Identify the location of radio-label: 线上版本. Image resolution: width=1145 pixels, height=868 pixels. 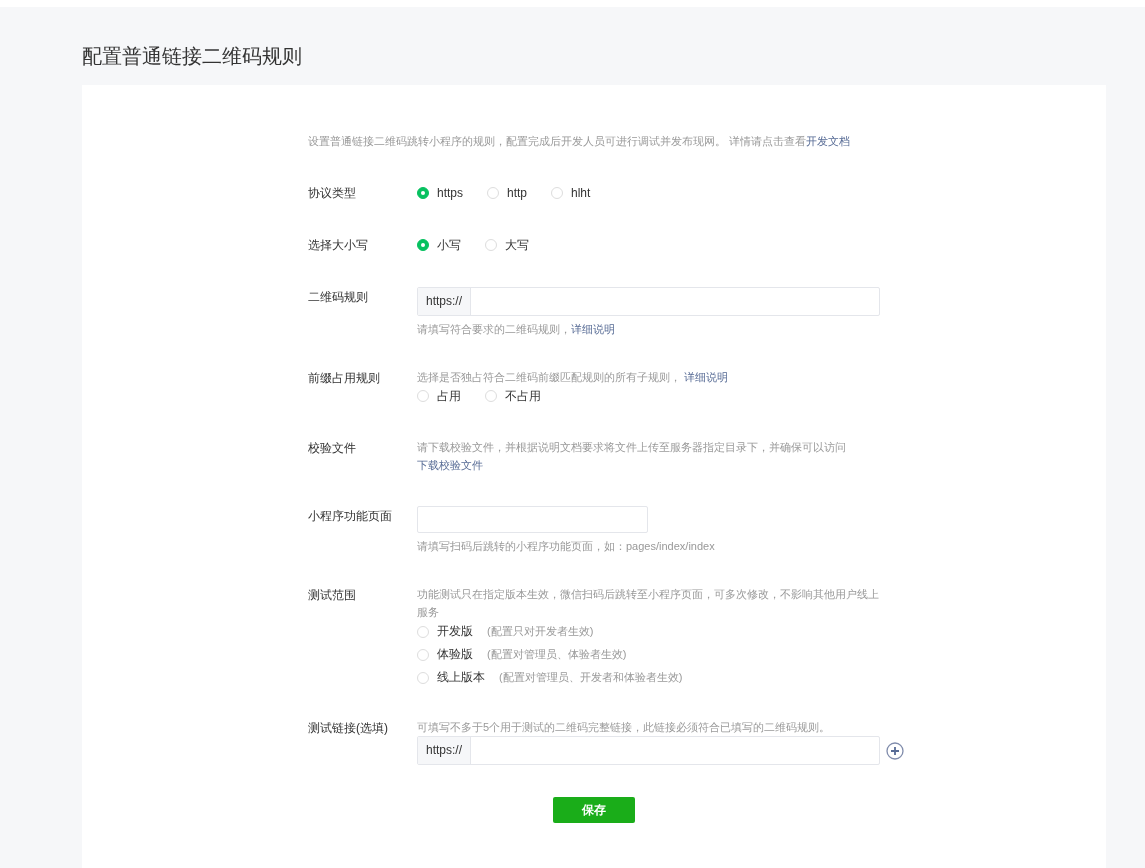
(461, 677).